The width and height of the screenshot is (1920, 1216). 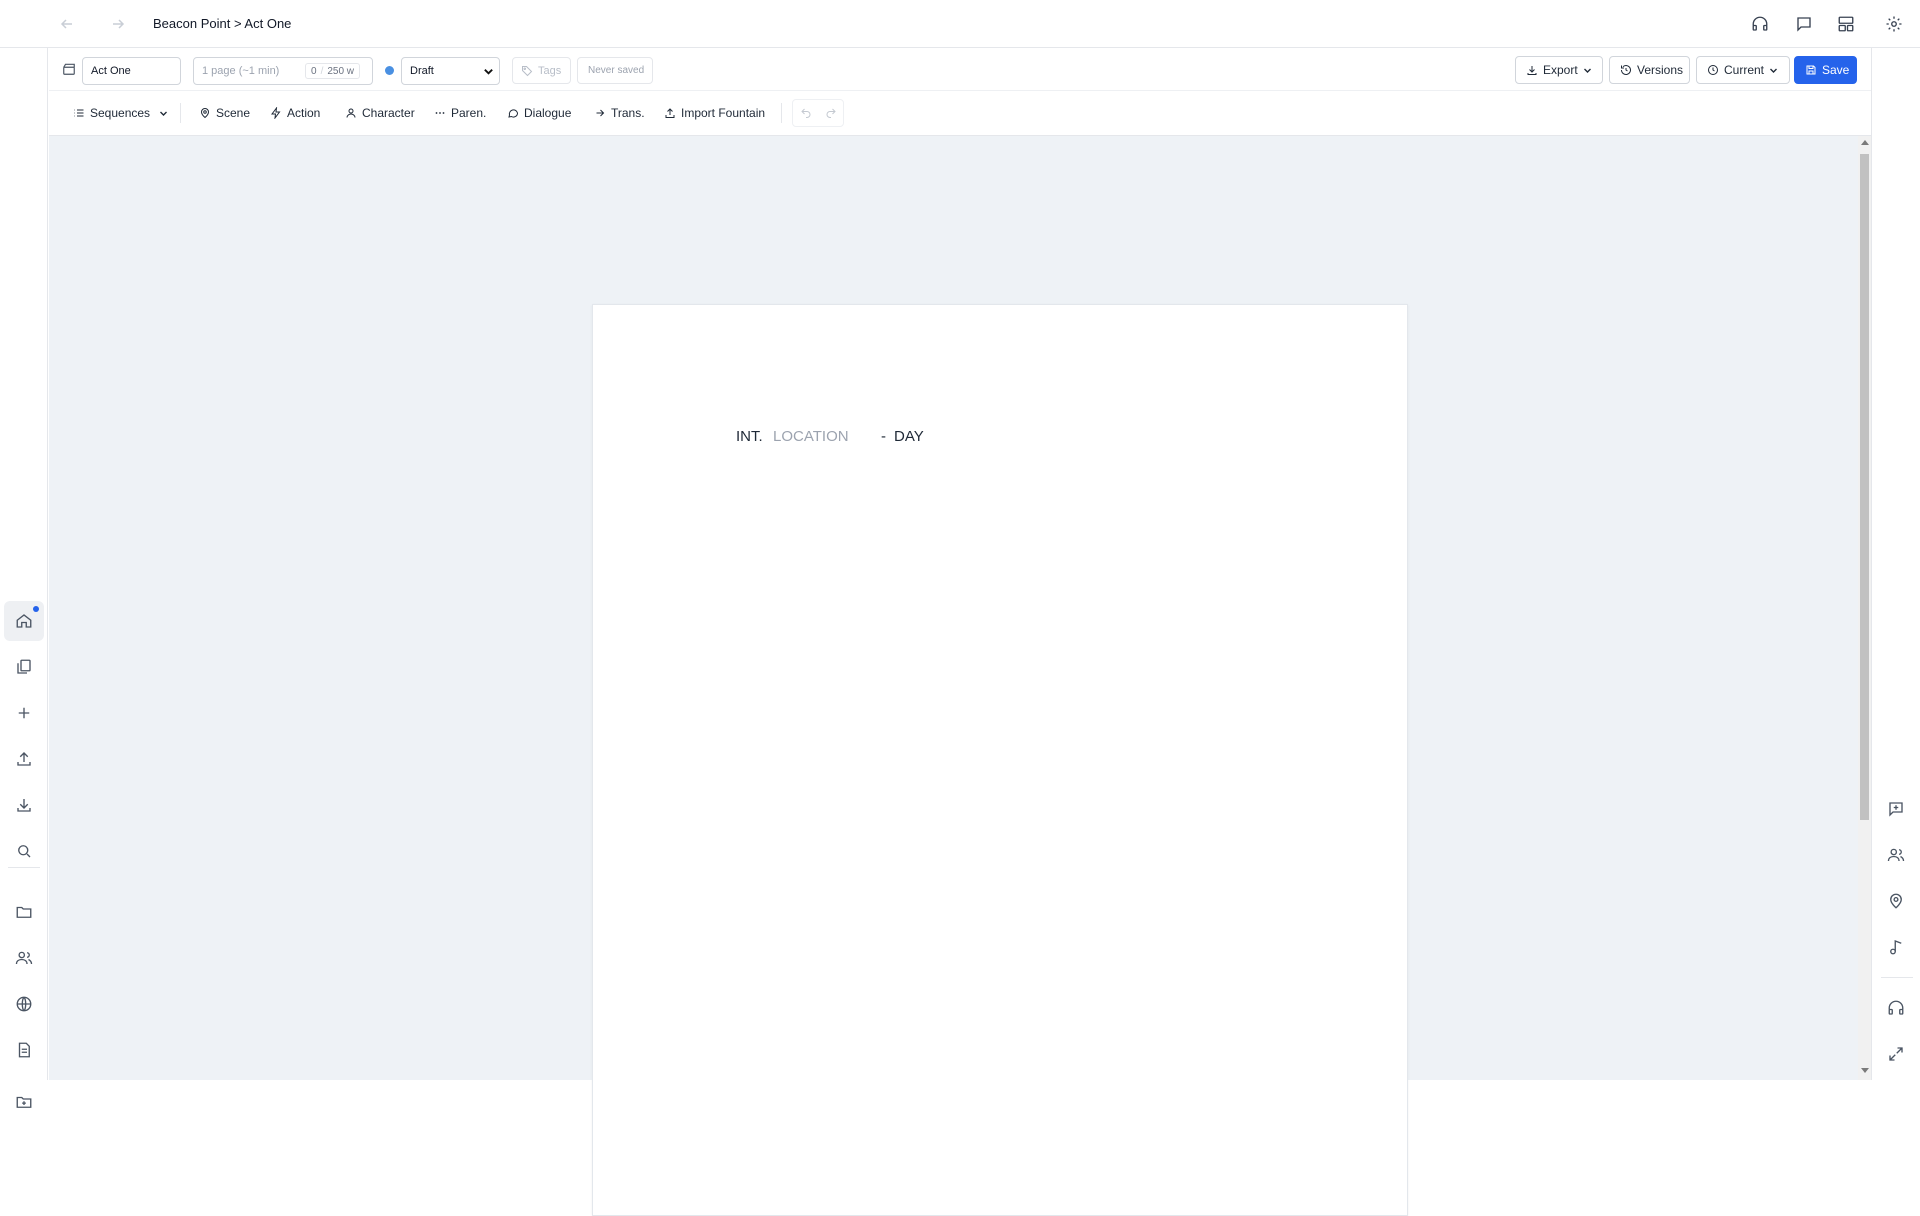 What do you see at coordinates (1846, 24) in the screenshot?
I see `layout-icon` at bounding box center [1846, 24].